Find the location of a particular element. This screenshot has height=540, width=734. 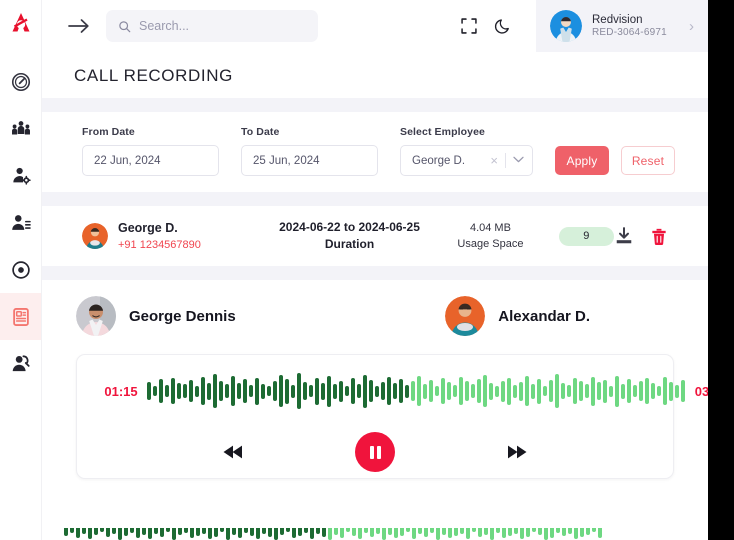

chevron-down-icon is located at coordinates (518, 160).